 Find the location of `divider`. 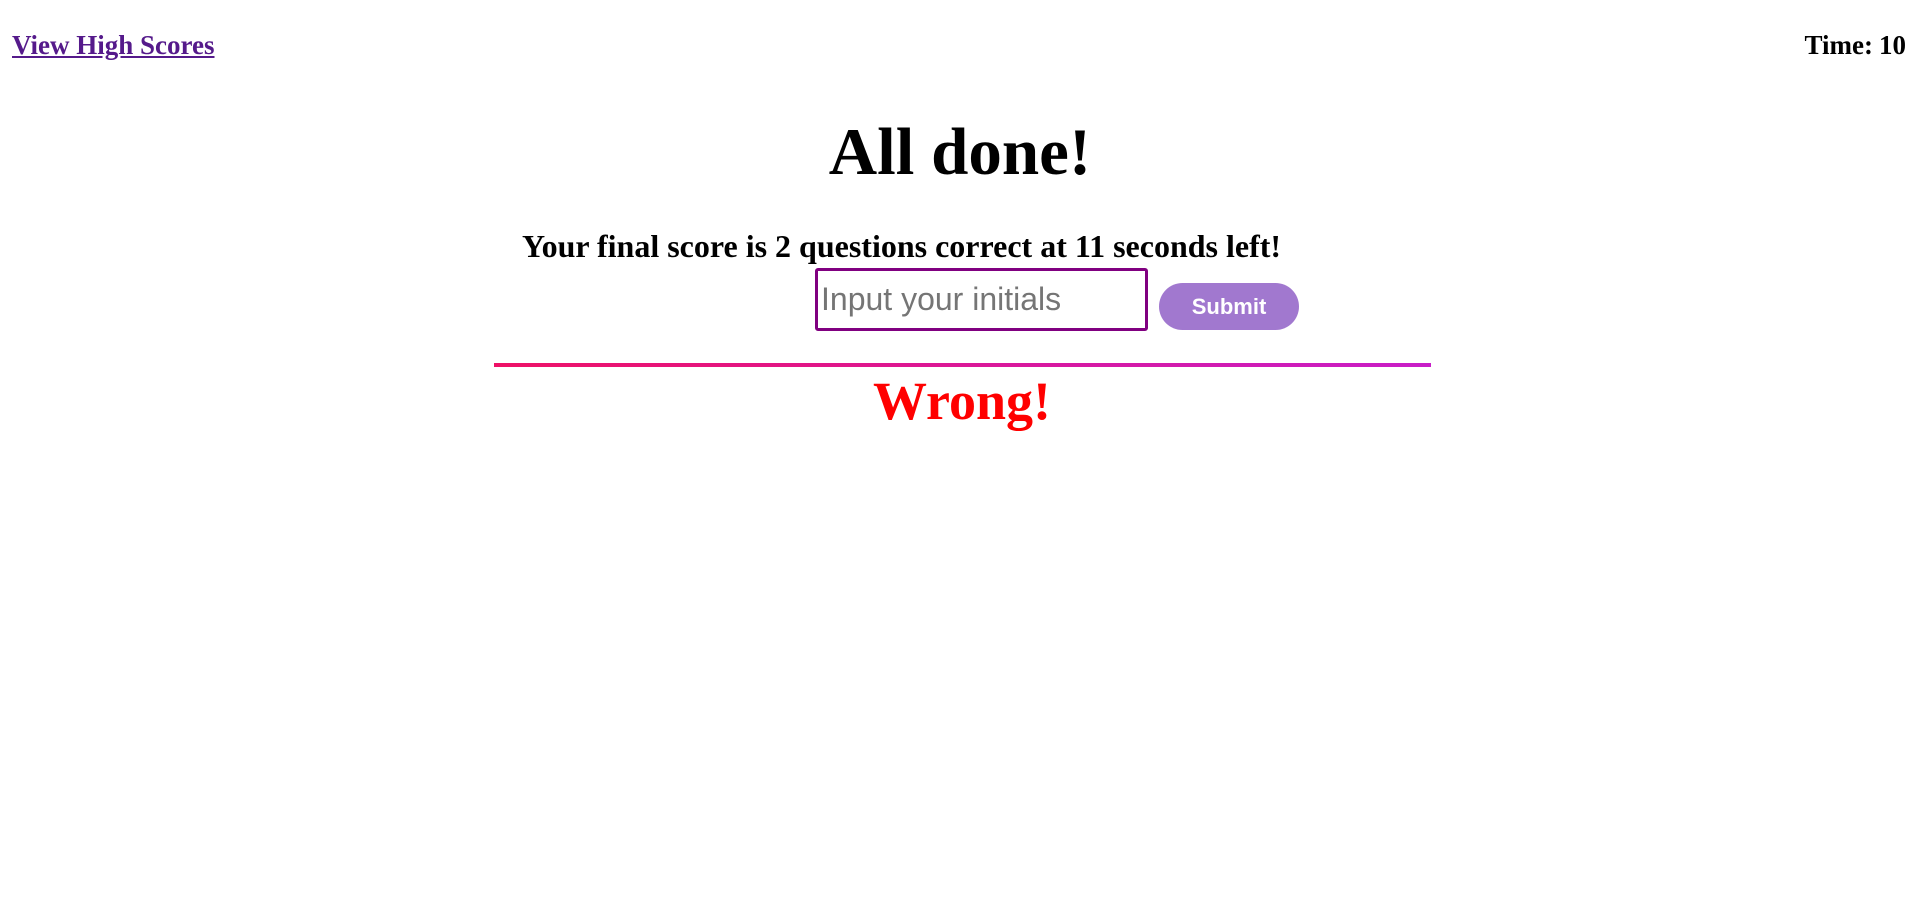

divider is located at coordinates (962, 365).